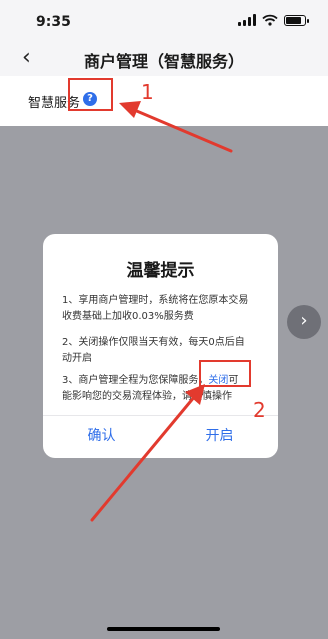  I want to click on dialog-text-line: 1、享用商户管理时，系统将在您原本交易, so click(155, 300).